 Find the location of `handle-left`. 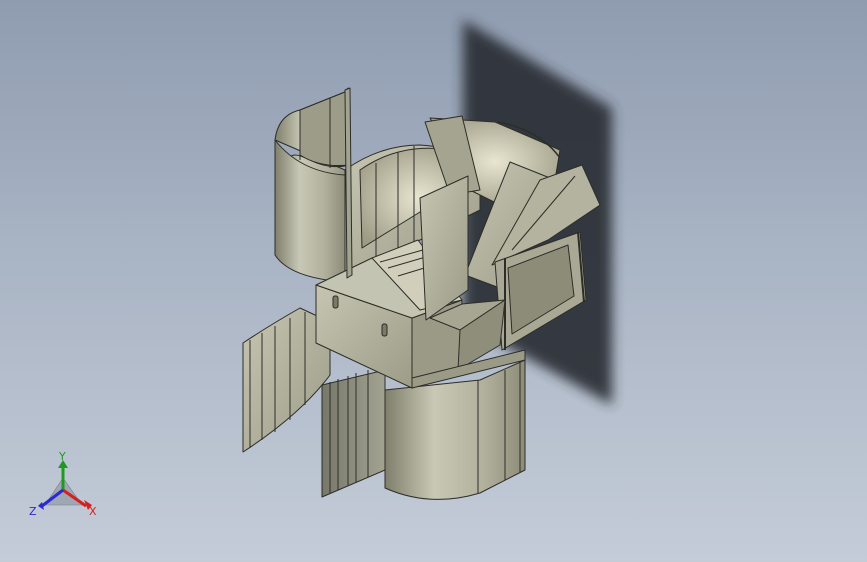

handle-left is located at coordinates (335, 302).